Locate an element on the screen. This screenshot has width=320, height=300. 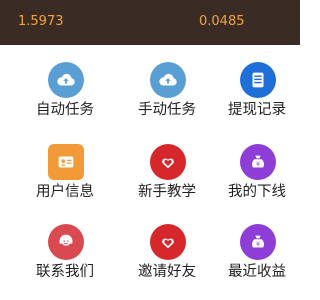
menu-item-label: 手动任务 is located at coordinates (167, 110).